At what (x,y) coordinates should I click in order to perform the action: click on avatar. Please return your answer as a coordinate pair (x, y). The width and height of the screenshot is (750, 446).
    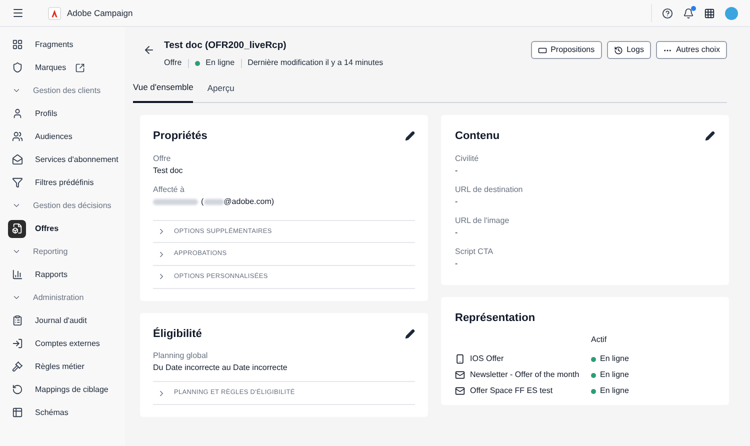
    Looking at the image, I should click on (731, 13).